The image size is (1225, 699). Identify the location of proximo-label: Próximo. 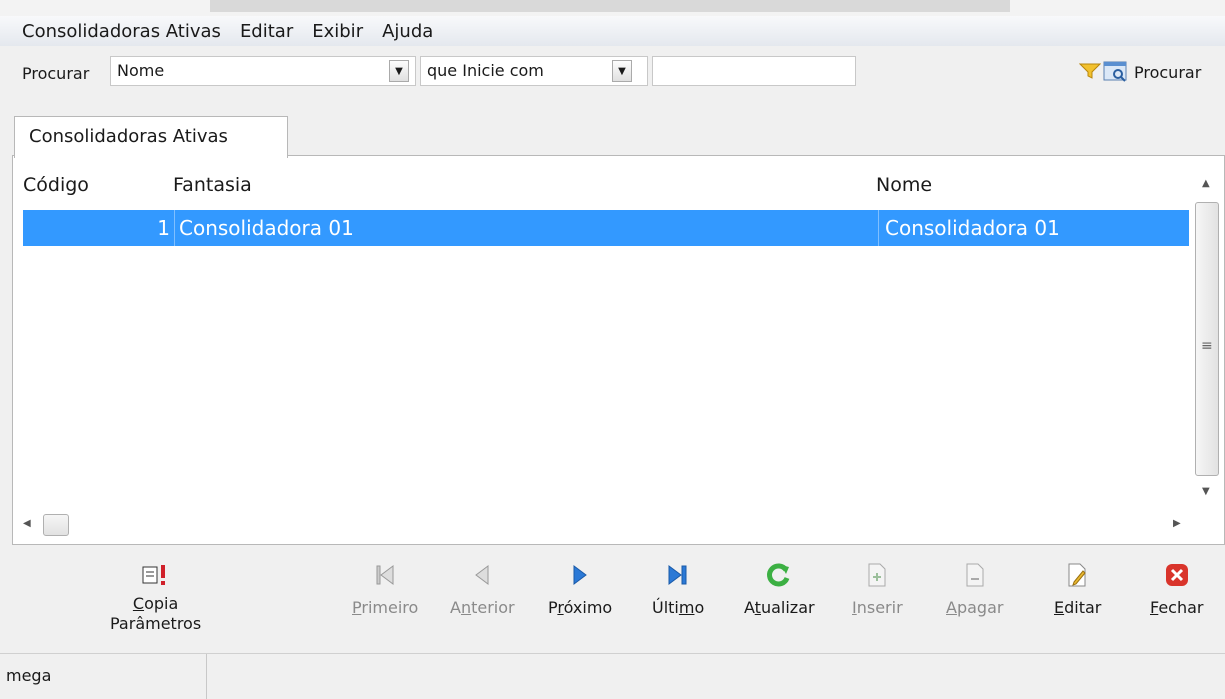
(580, 607).